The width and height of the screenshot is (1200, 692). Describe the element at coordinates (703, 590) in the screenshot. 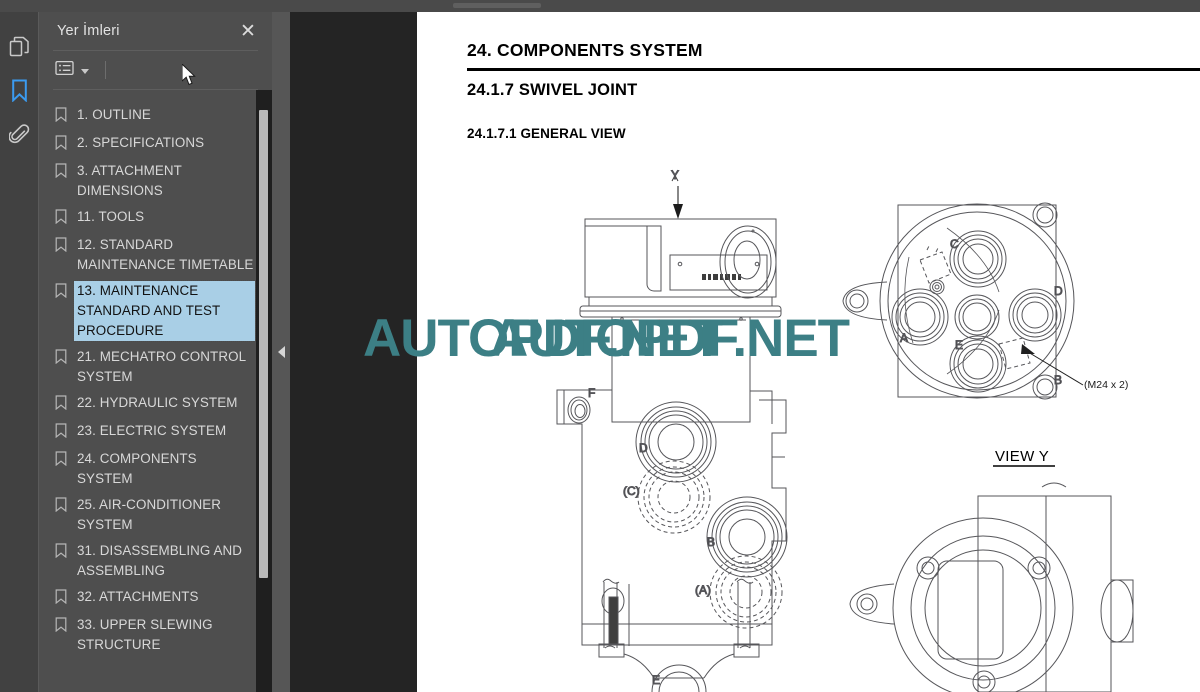

I see `label-a: (A)` at that location.